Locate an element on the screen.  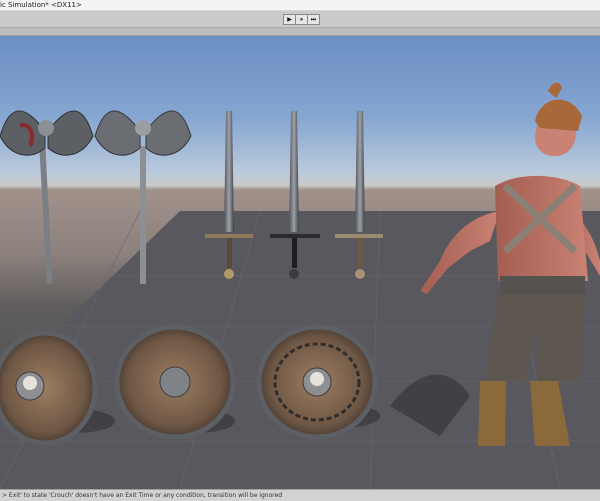
window-title: ic Simulation* <DX11> is located at coordinates (41, 5).